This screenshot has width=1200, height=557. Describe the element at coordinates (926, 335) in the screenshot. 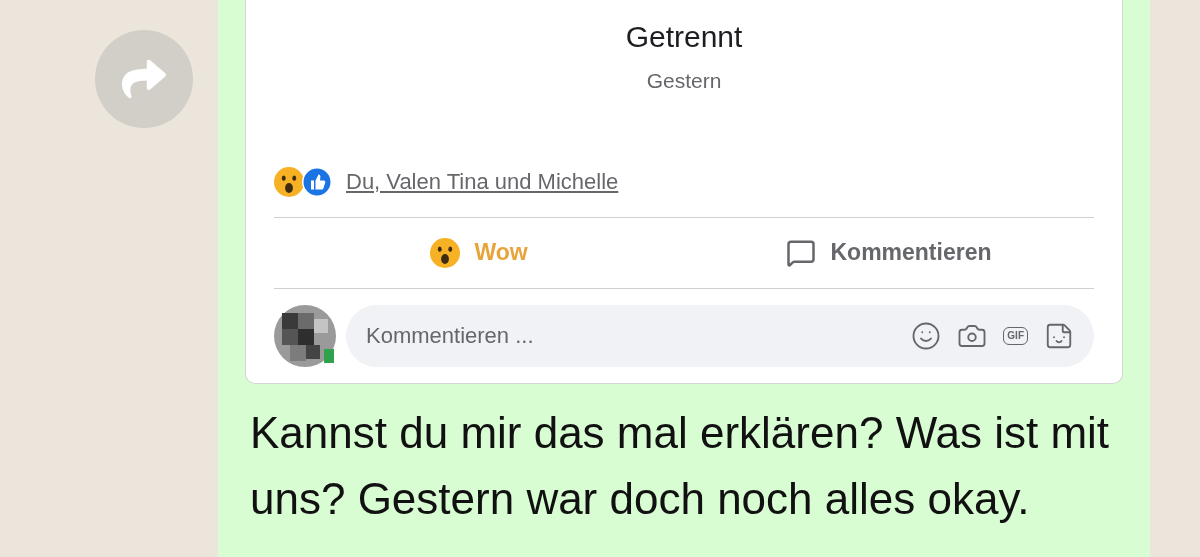

I see `emoji-icon` at that location.